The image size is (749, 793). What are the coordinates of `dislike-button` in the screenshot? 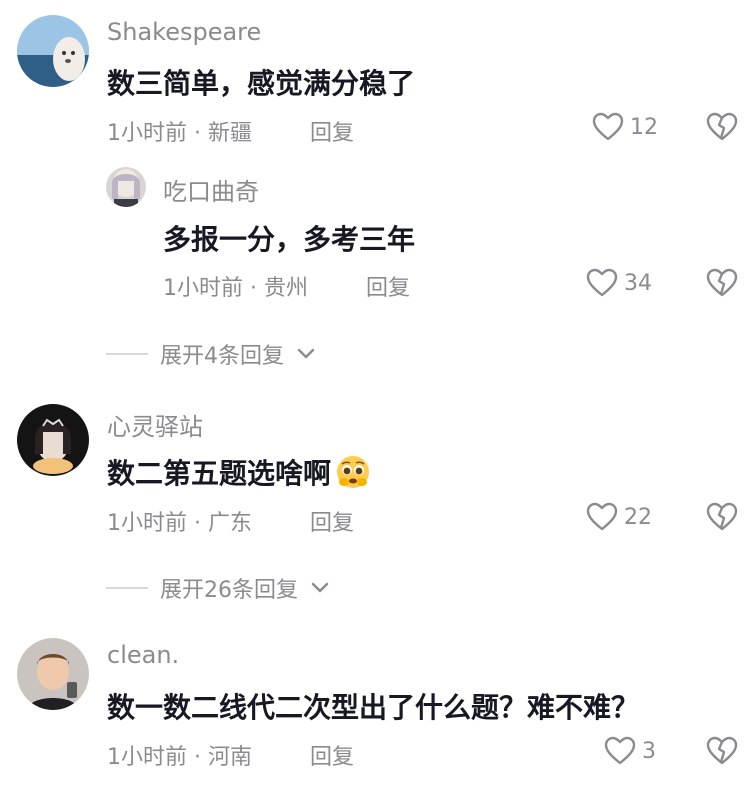 It's located at (722, 751).